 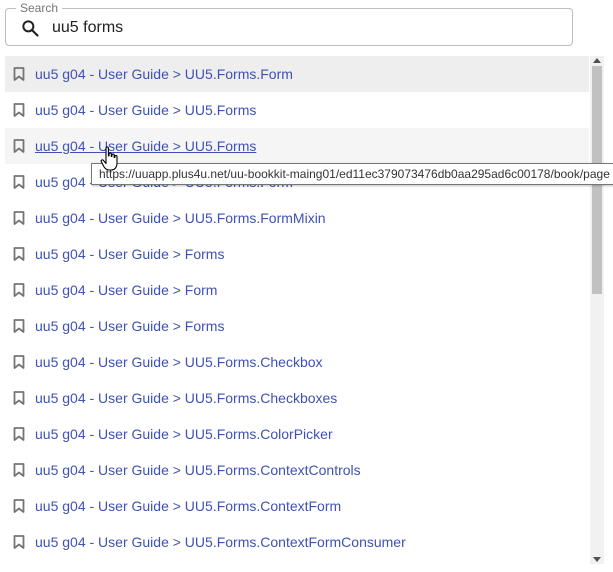 What do you see at coordinates (597, 559) in the screenshot?
I see `scroll-down-arrow` at bounding box center [597, 559].